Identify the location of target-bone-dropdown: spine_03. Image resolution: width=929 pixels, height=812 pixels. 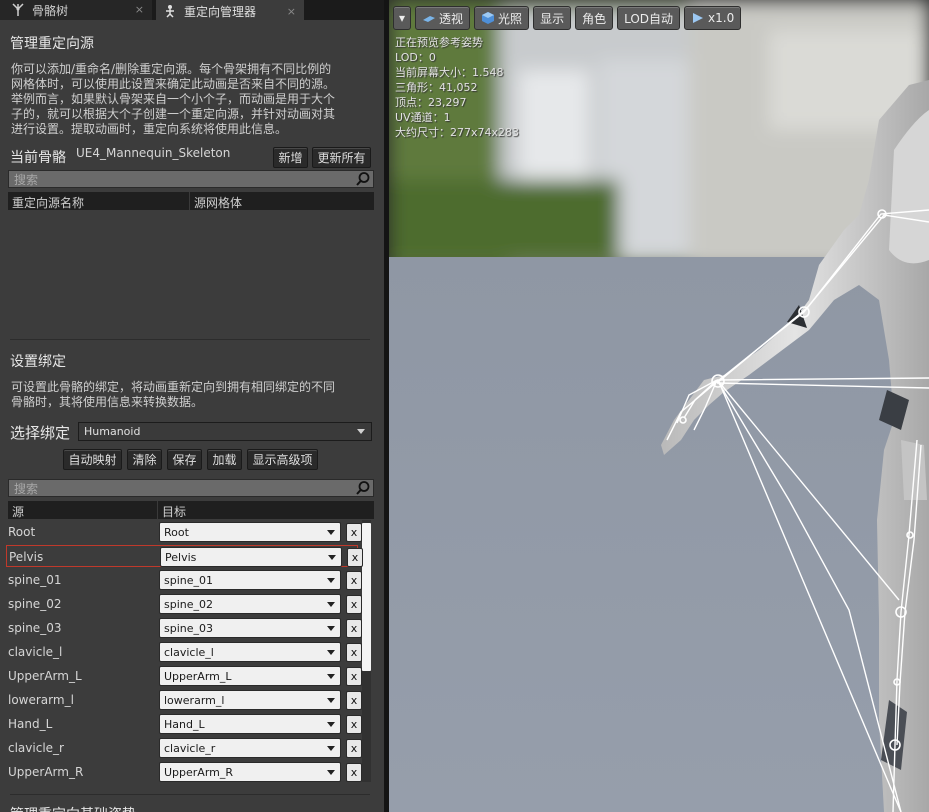
(250, 628).